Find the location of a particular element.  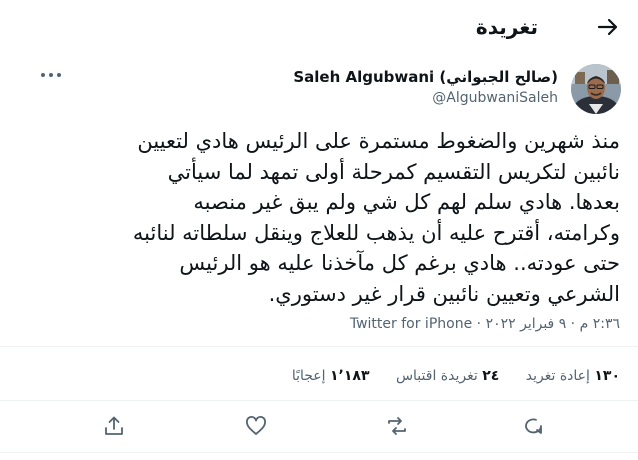

quotes-count: ٢٤ is located at coordinates (491, 376).